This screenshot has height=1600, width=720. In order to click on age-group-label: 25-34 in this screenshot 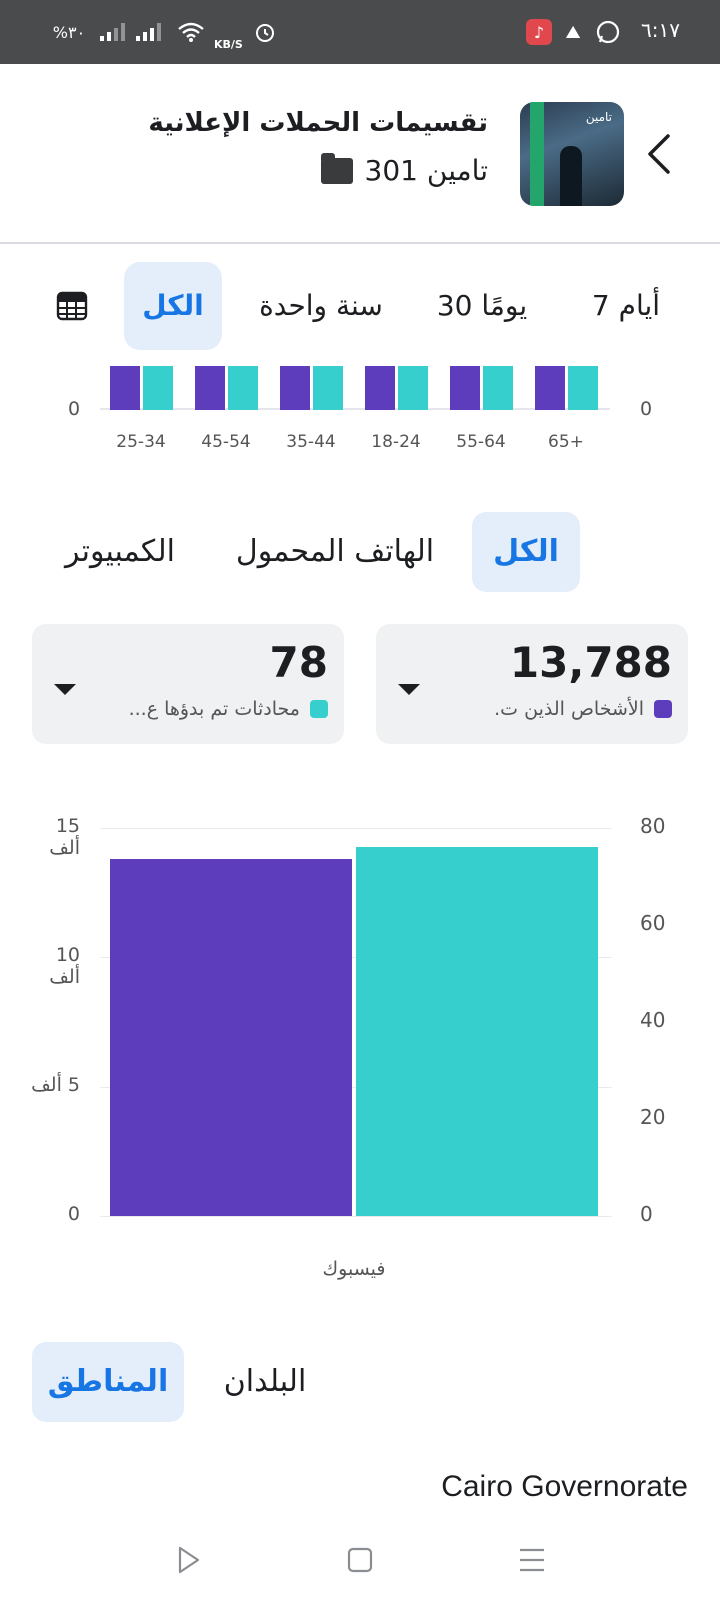, I will do `click(141, 442)`.